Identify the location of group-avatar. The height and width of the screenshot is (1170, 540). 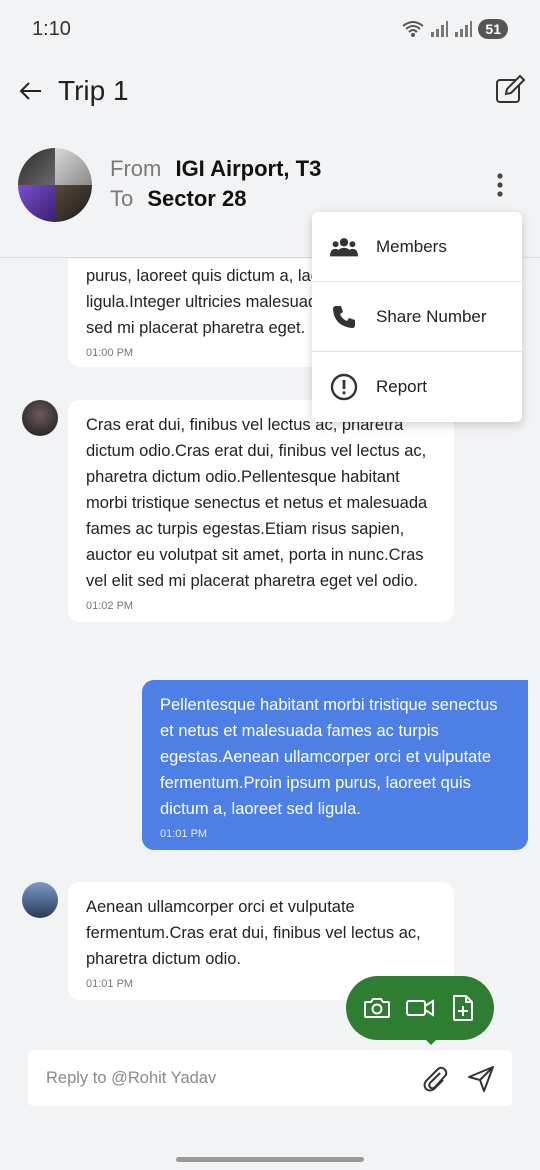
(55, 185).